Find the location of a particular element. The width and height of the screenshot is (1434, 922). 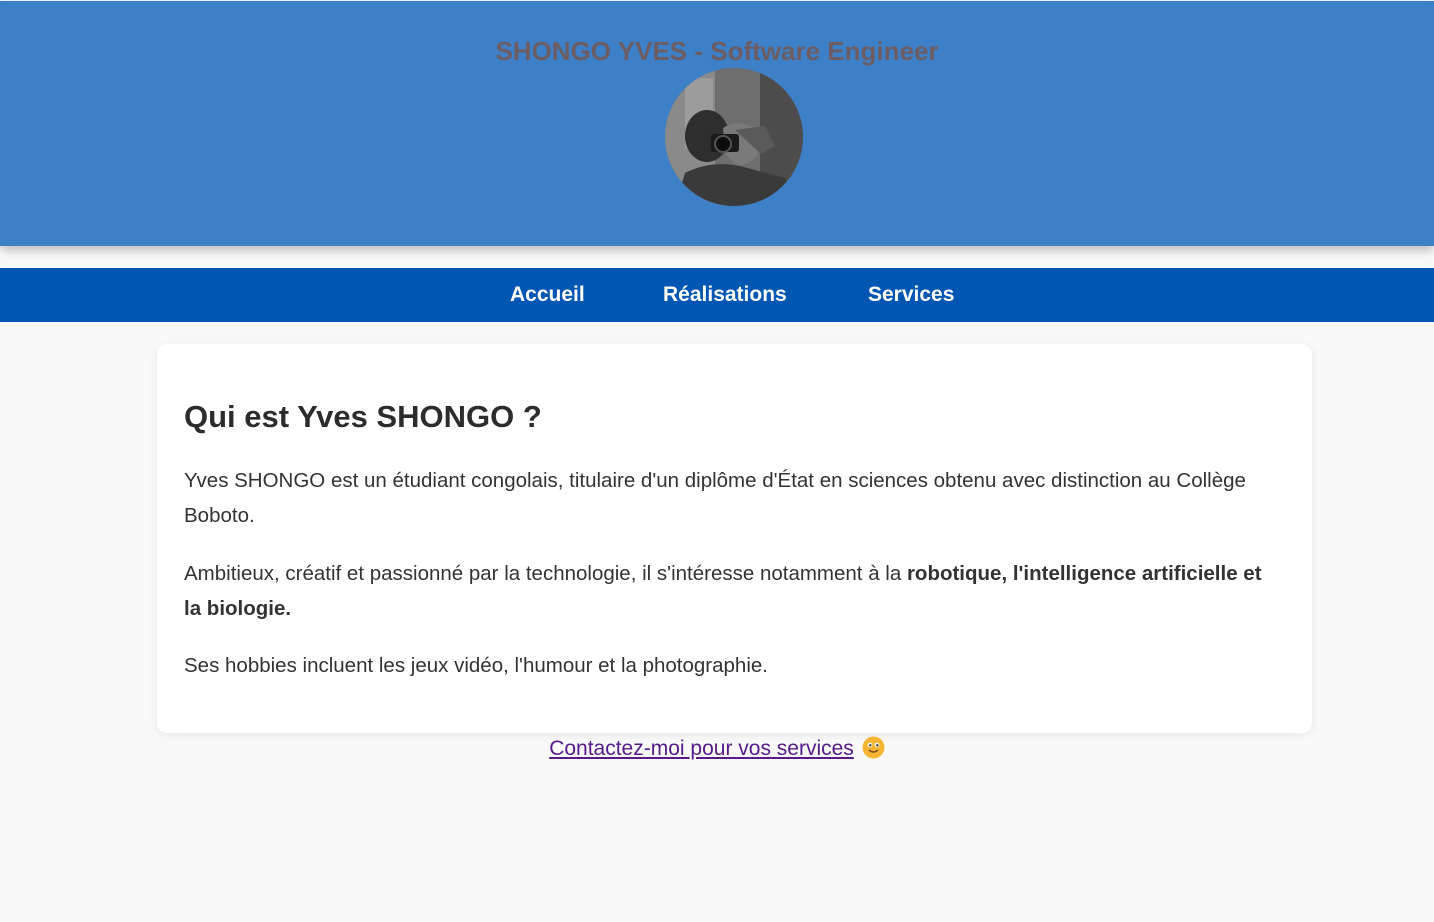

smiley-icon is located at coordinates (873, 751).